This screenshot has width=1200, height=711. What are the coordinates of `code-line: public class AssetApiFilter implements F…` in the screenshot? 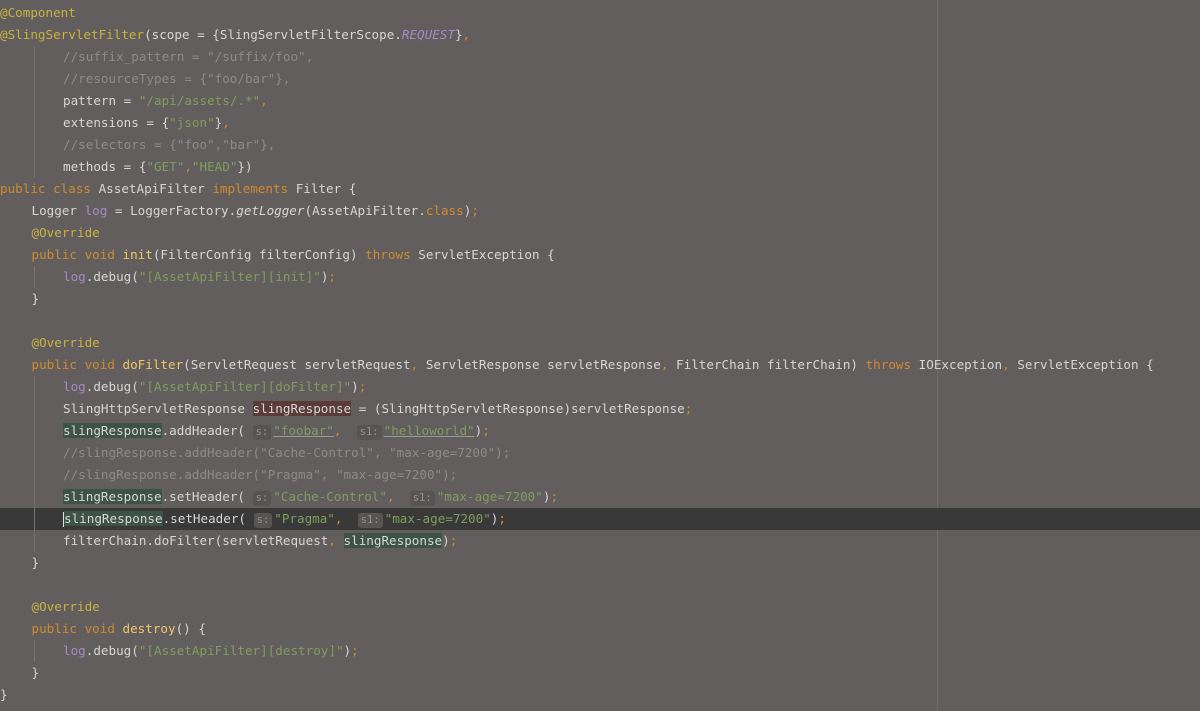 It's located at (600, 189).